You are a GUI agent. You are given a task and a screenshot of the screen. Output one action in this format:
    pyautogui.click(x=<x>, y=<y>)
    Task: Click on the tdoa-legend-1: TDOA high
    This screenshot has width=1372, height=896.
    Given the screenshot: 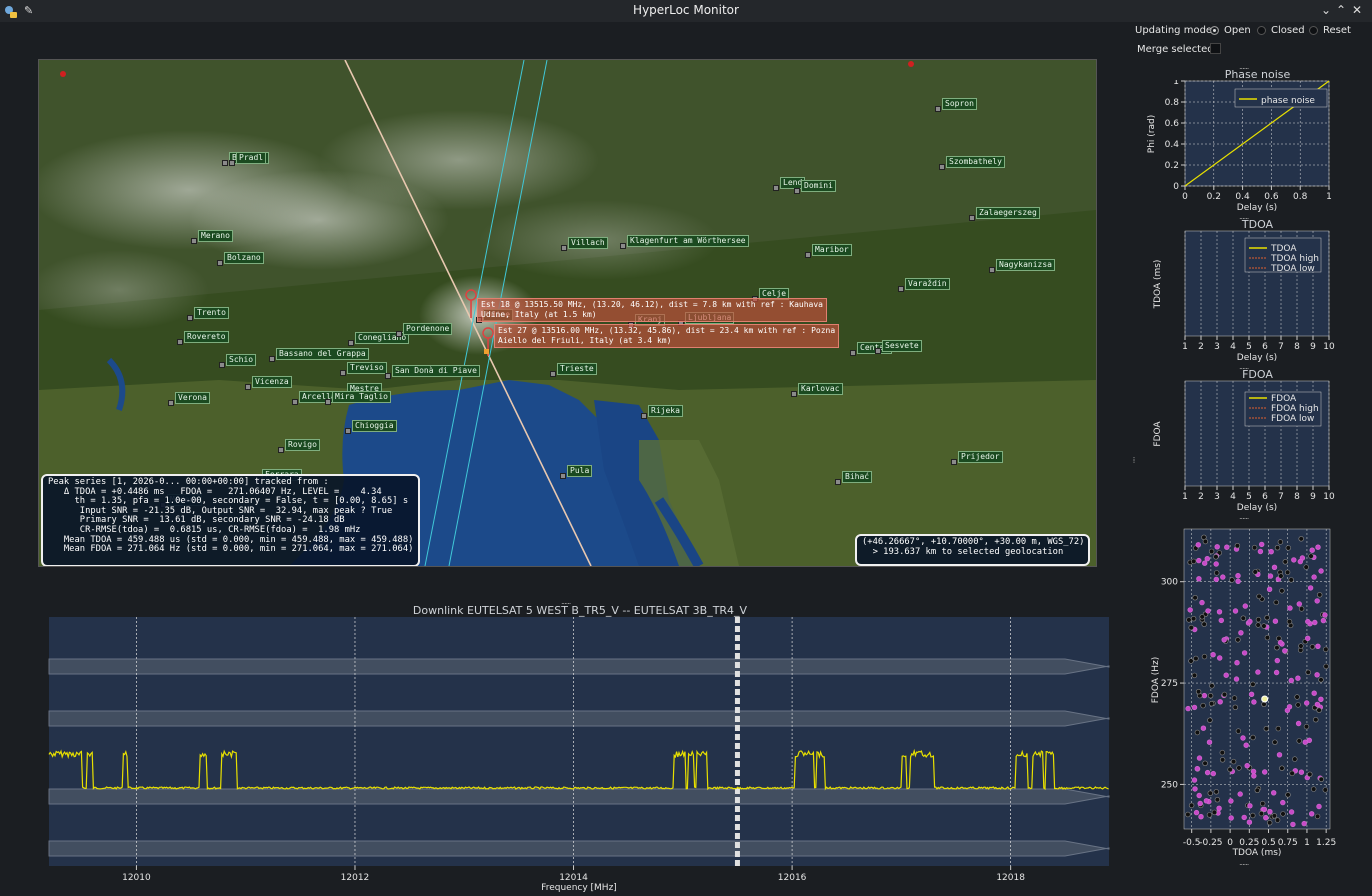 What is the action you would take?
    pyautogui.click(x=1294, y=259)
    